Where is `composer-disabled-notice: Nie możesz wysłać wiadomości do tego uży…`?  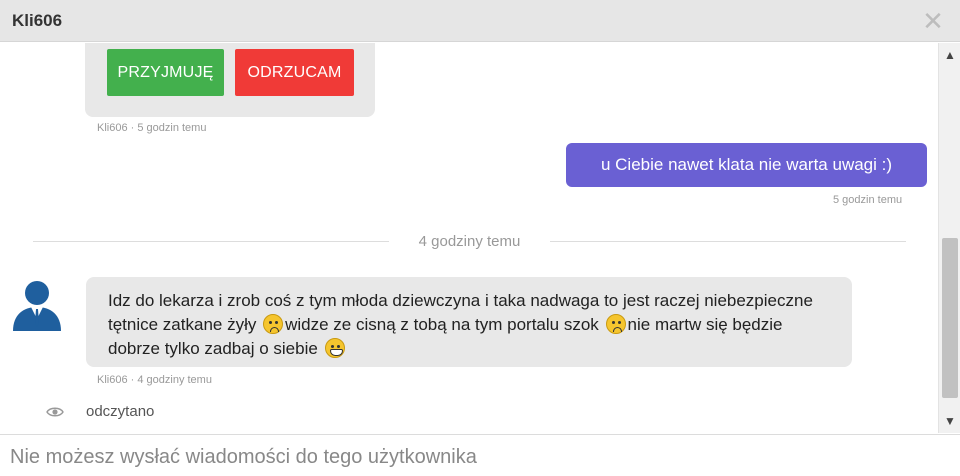 composer-disabled-notice: Nie możesz wysłać wiadomości do tego uży… is located at coordinates (243, 457).